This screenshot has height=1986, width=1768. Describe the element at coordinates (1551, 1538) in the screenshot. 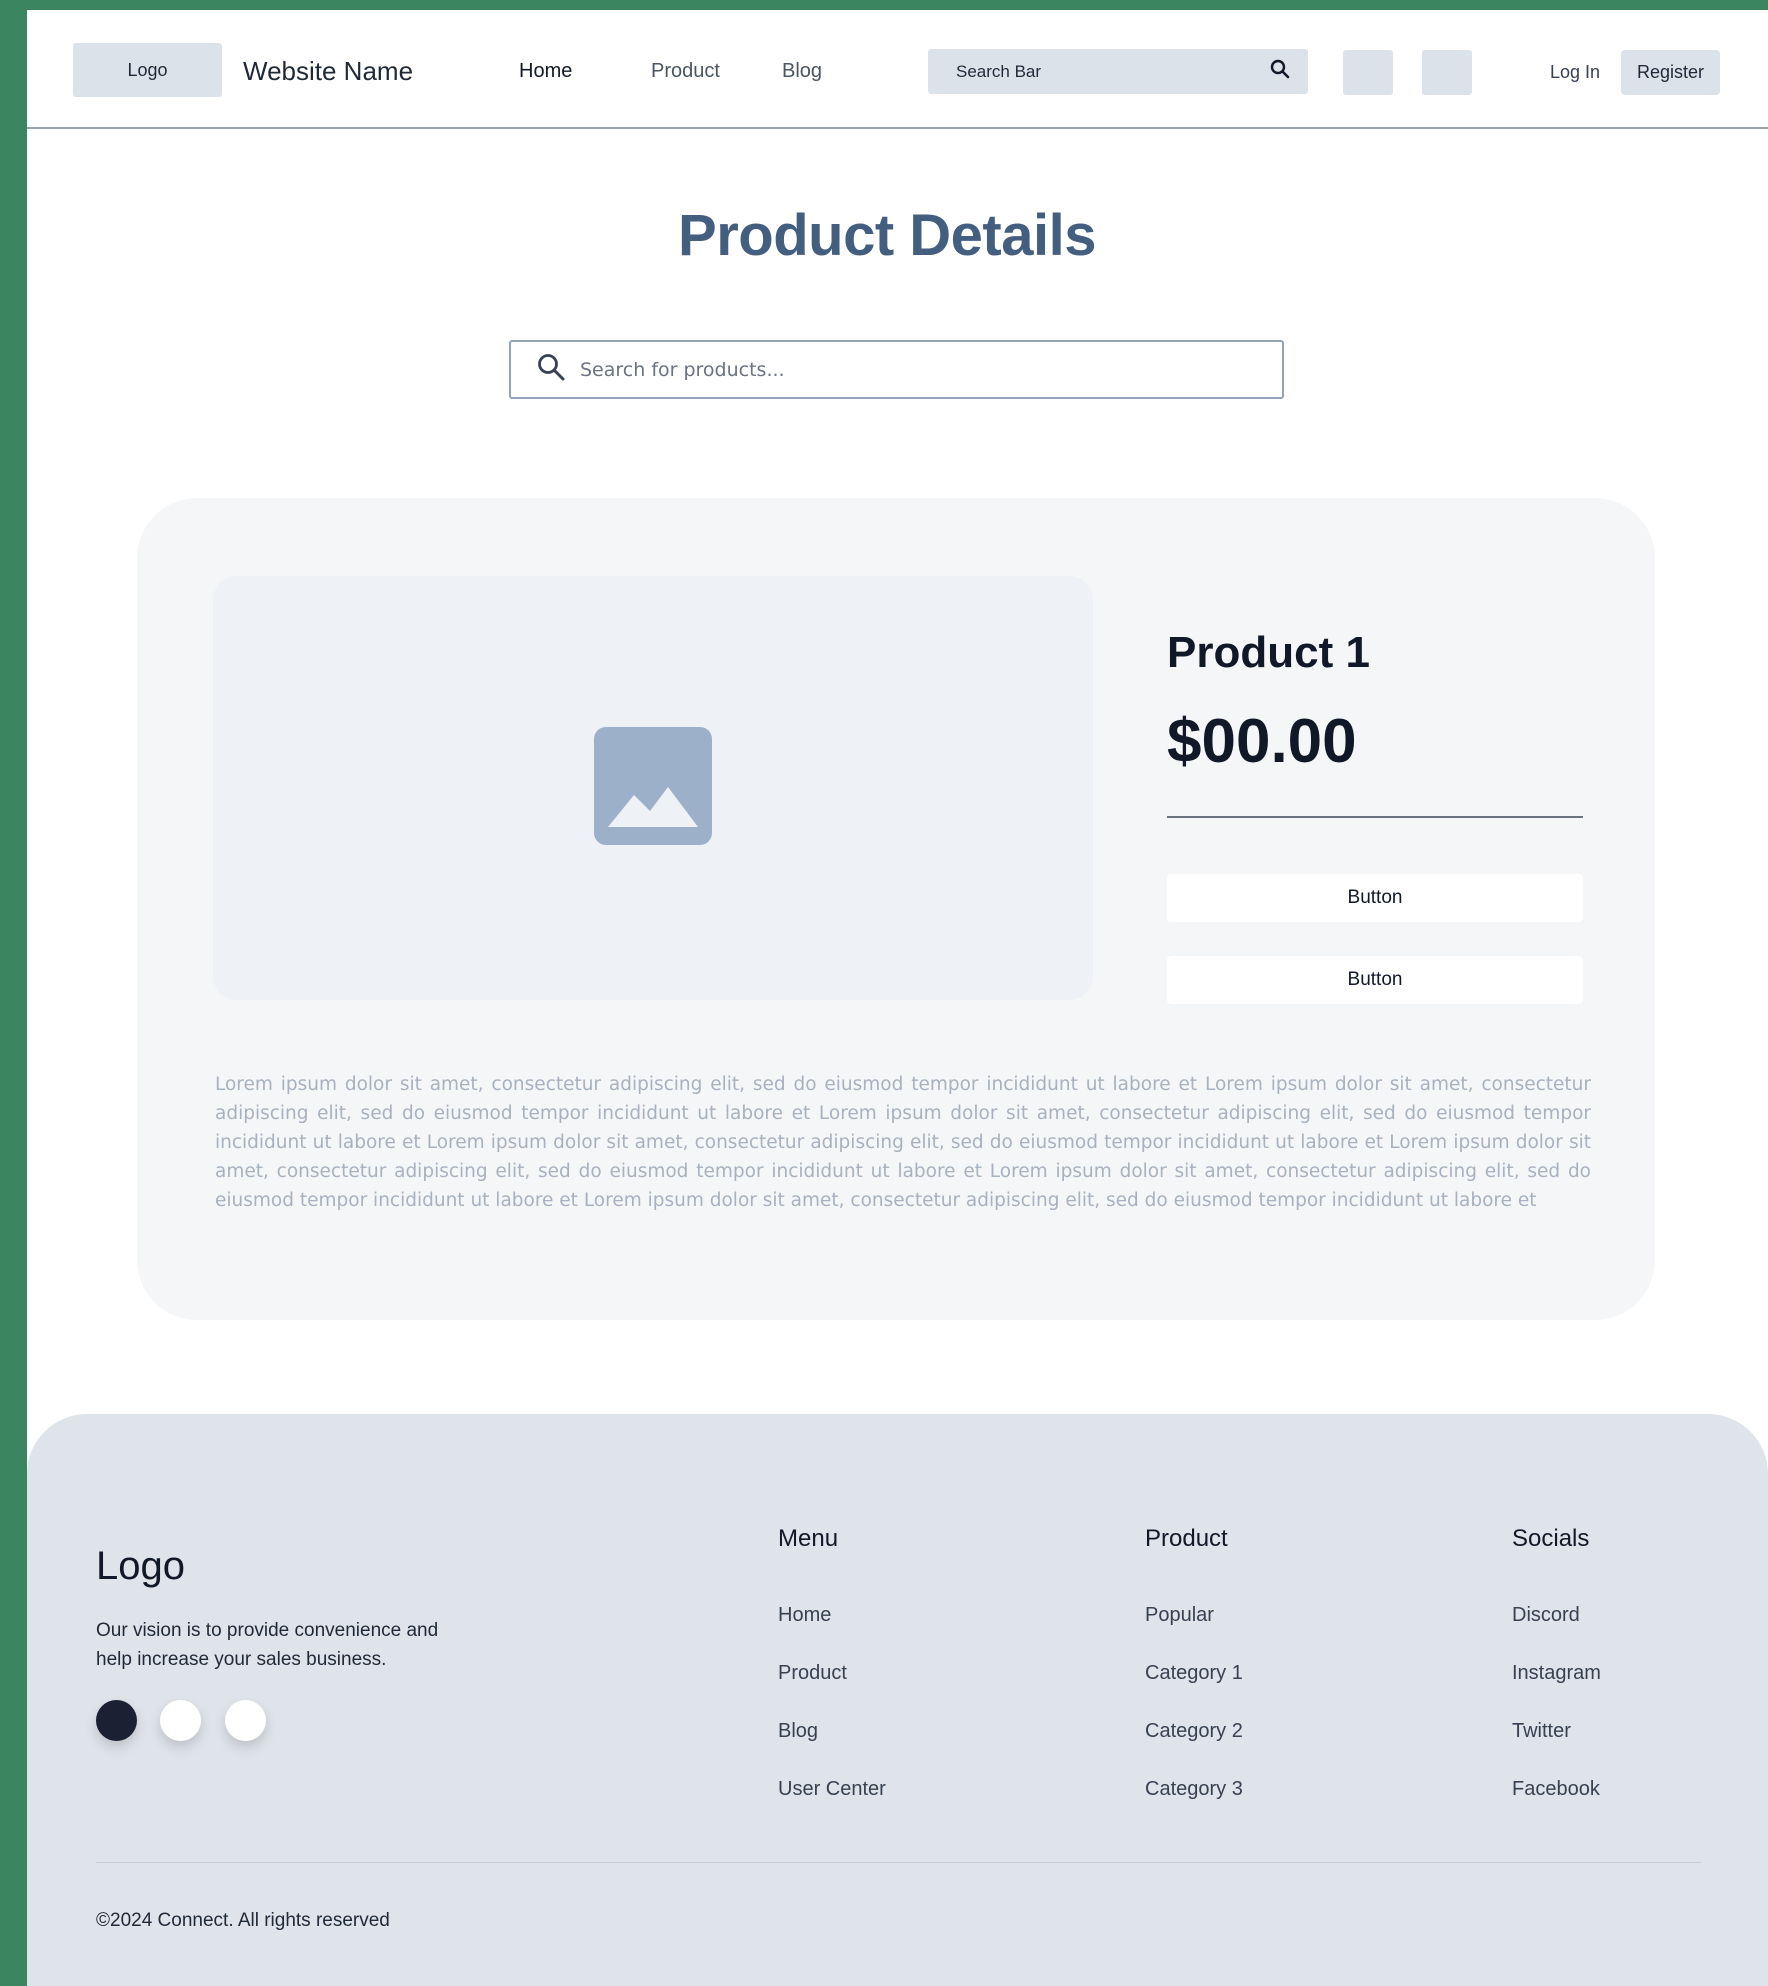

I see `footer-socials-heading: Socials` at that location.